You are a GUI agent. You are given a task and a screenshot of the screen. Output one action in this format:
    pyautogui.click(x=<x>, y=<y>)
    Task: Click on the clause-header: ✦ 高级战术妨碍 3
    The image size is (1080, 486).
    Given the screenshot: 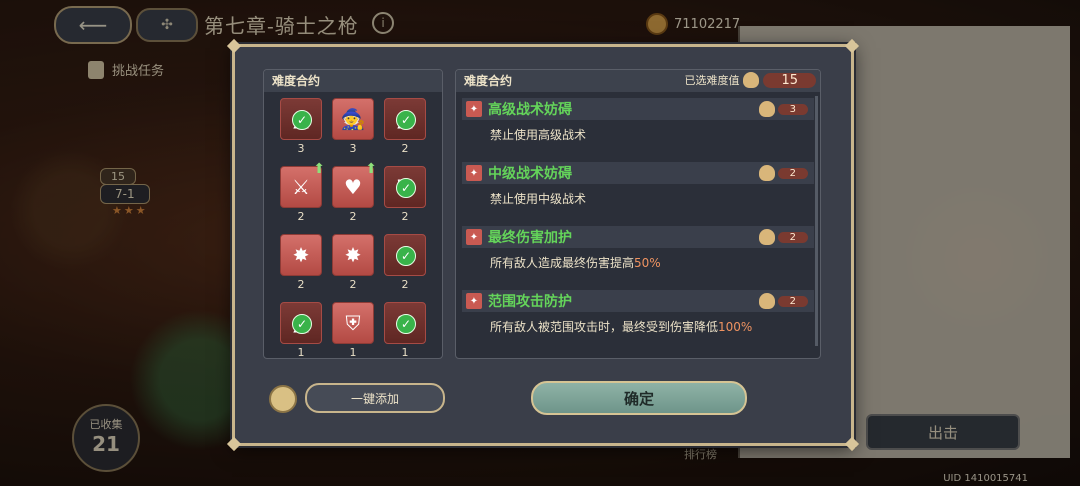 What is the action you would take?
    pyautogui.click(x=638, y=109)
    